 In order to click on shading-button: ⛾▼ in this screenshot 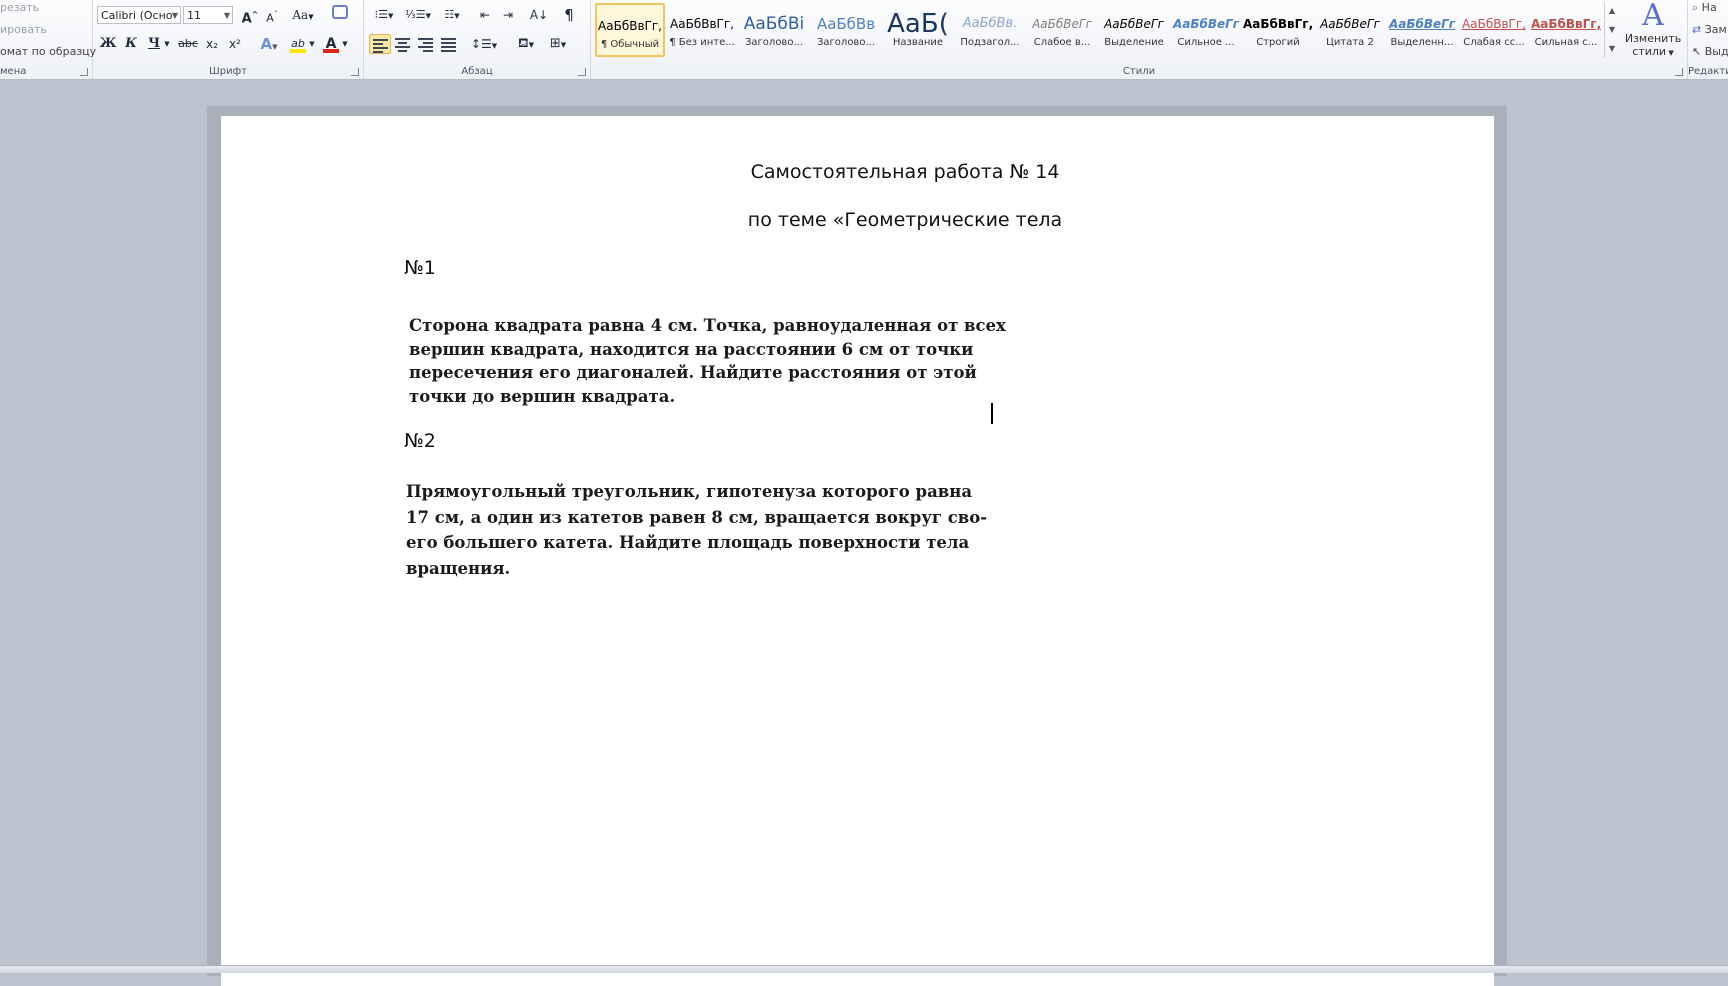, I will do `click(526, 44)`.